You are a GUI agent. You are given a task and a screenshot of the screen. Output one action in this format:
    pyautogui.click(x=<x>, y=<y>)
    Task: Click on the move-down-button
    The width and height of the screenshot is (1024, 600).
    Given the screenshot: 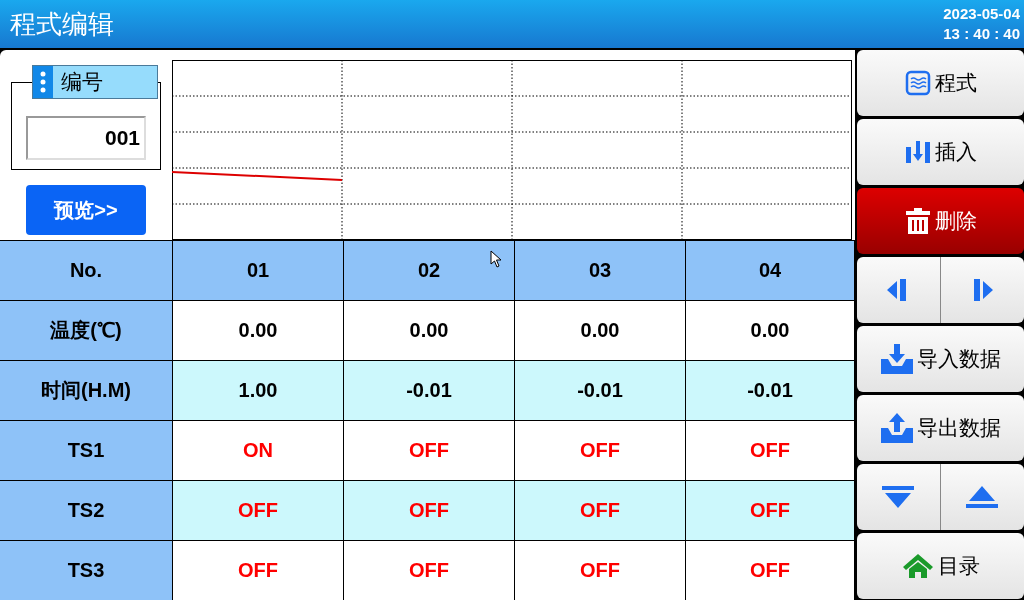 What is the action you would take?
    pyautogui.click(x=899, y=497)
    